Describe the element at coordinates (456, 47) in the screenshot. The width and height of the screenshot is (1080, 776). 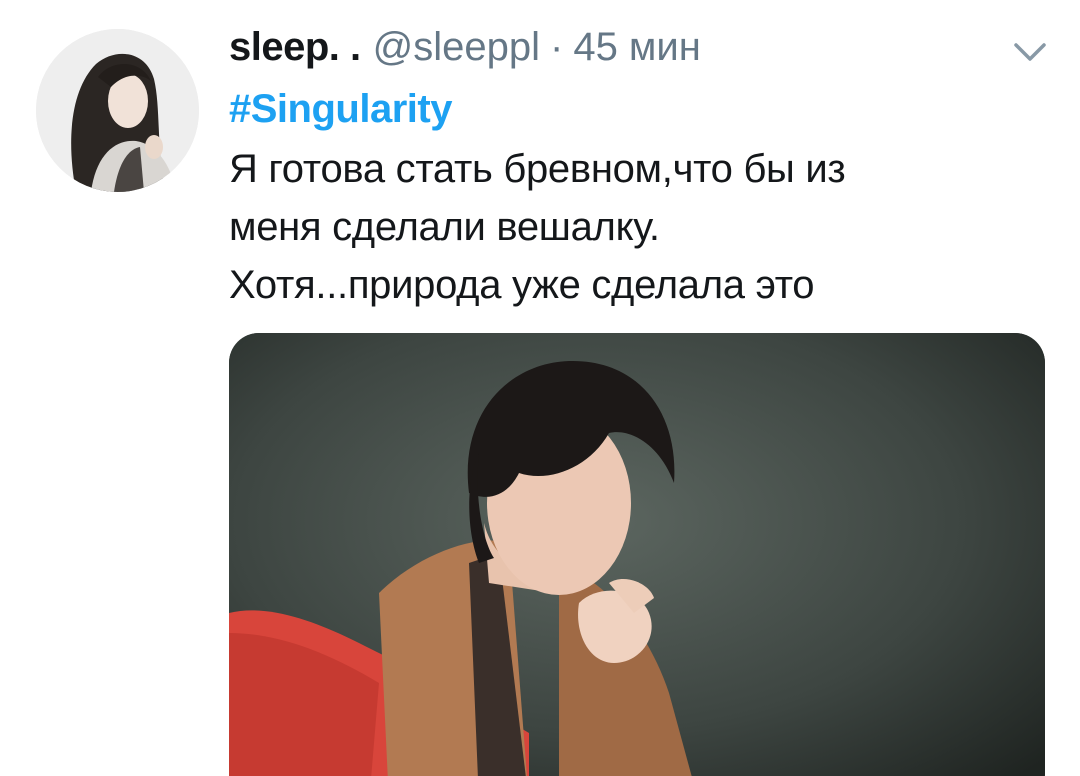
I see `user-handle: @sleeppl` at that location.